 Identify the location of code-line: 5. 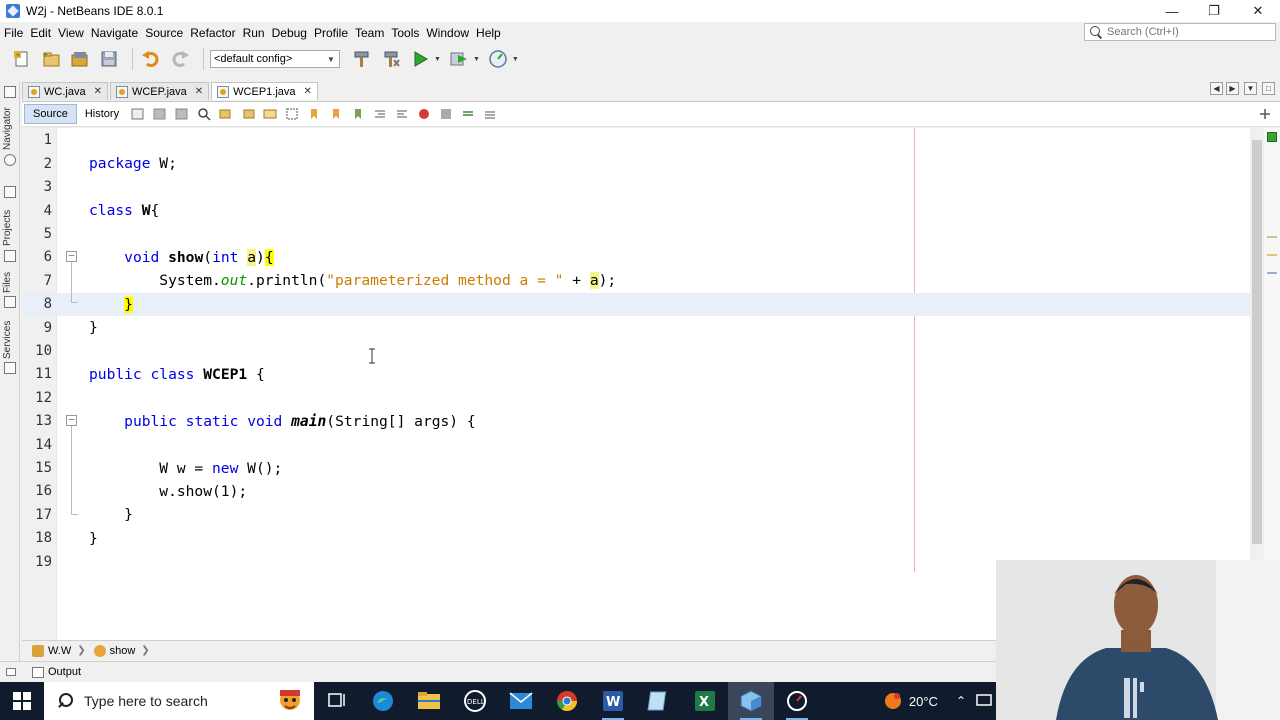
(636, 233).